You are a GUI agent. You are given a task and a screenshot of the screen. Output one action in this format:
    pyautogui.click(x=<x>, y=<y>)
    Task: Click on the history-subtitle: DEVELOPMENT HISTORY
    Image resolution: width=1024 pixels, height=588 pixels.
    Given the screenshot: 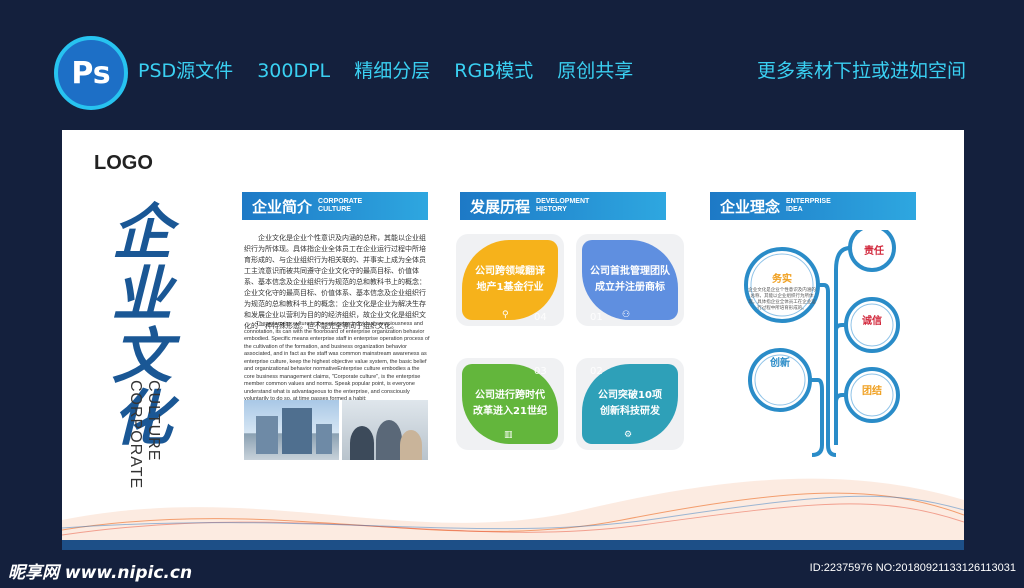 What is the action you would take?
    pyautogui.click(x=563, y=205)
    